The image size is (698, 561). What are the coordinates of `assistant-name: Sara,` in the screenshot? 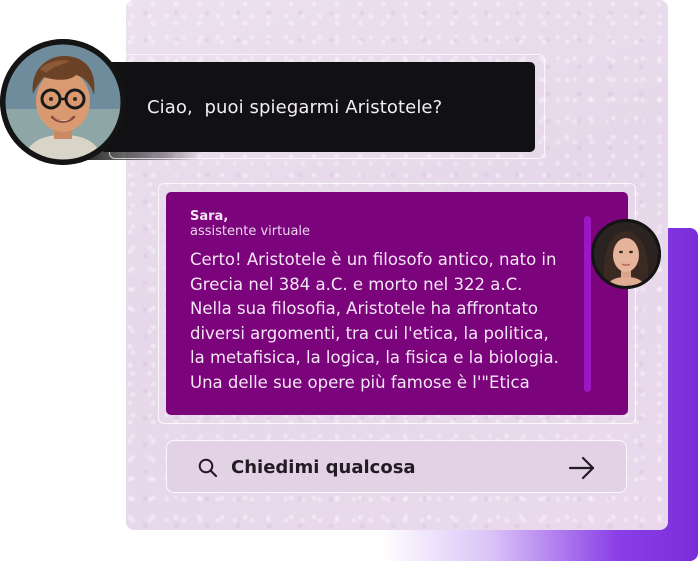 It's located at (209, 216).